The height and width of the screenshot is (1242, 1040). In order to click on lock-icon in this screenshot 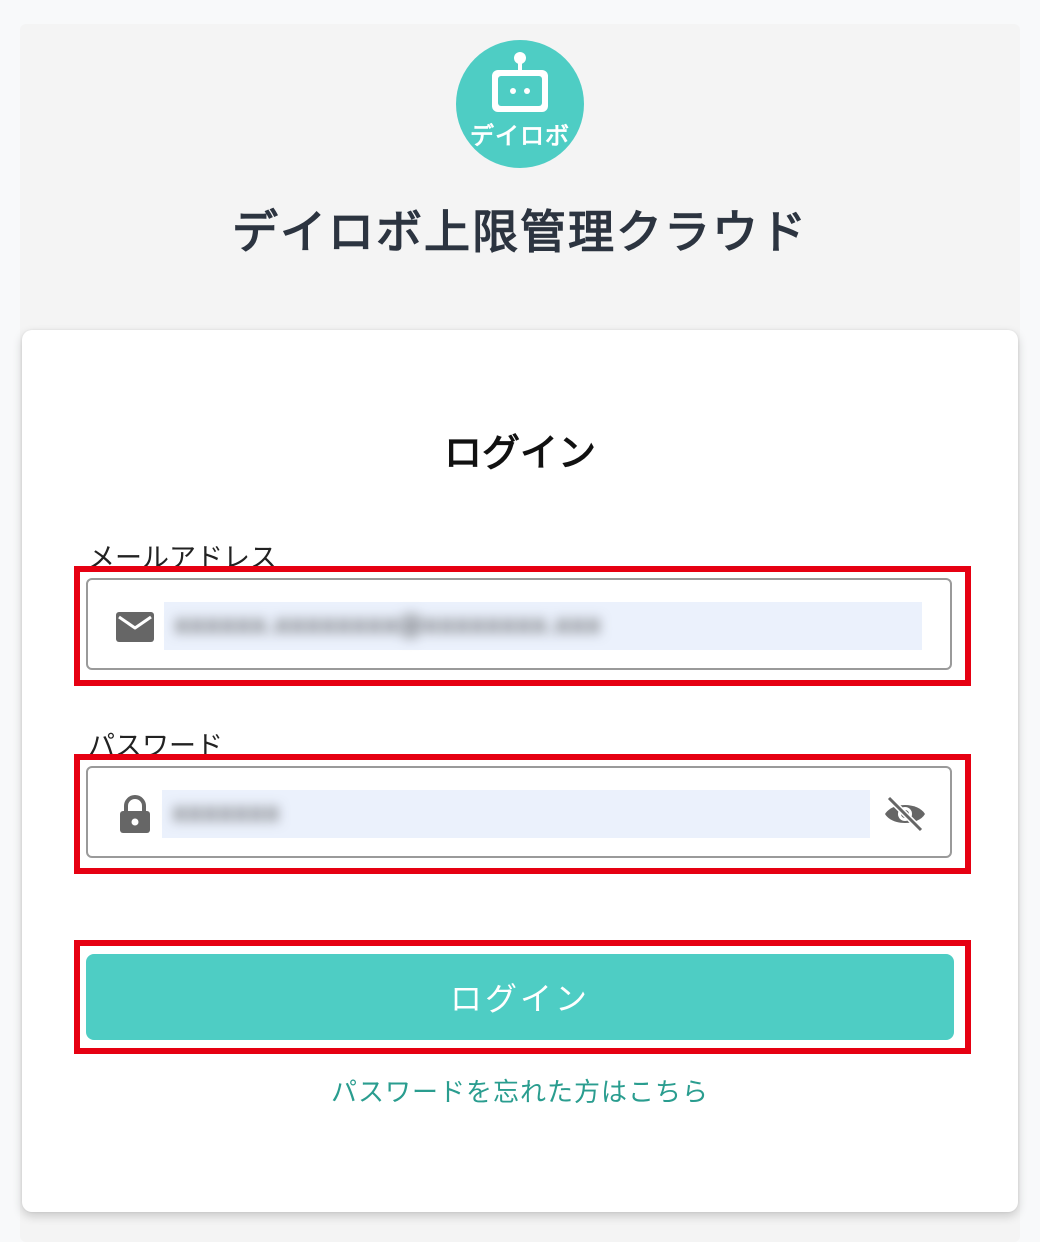, I will do `click(135, 814)`.